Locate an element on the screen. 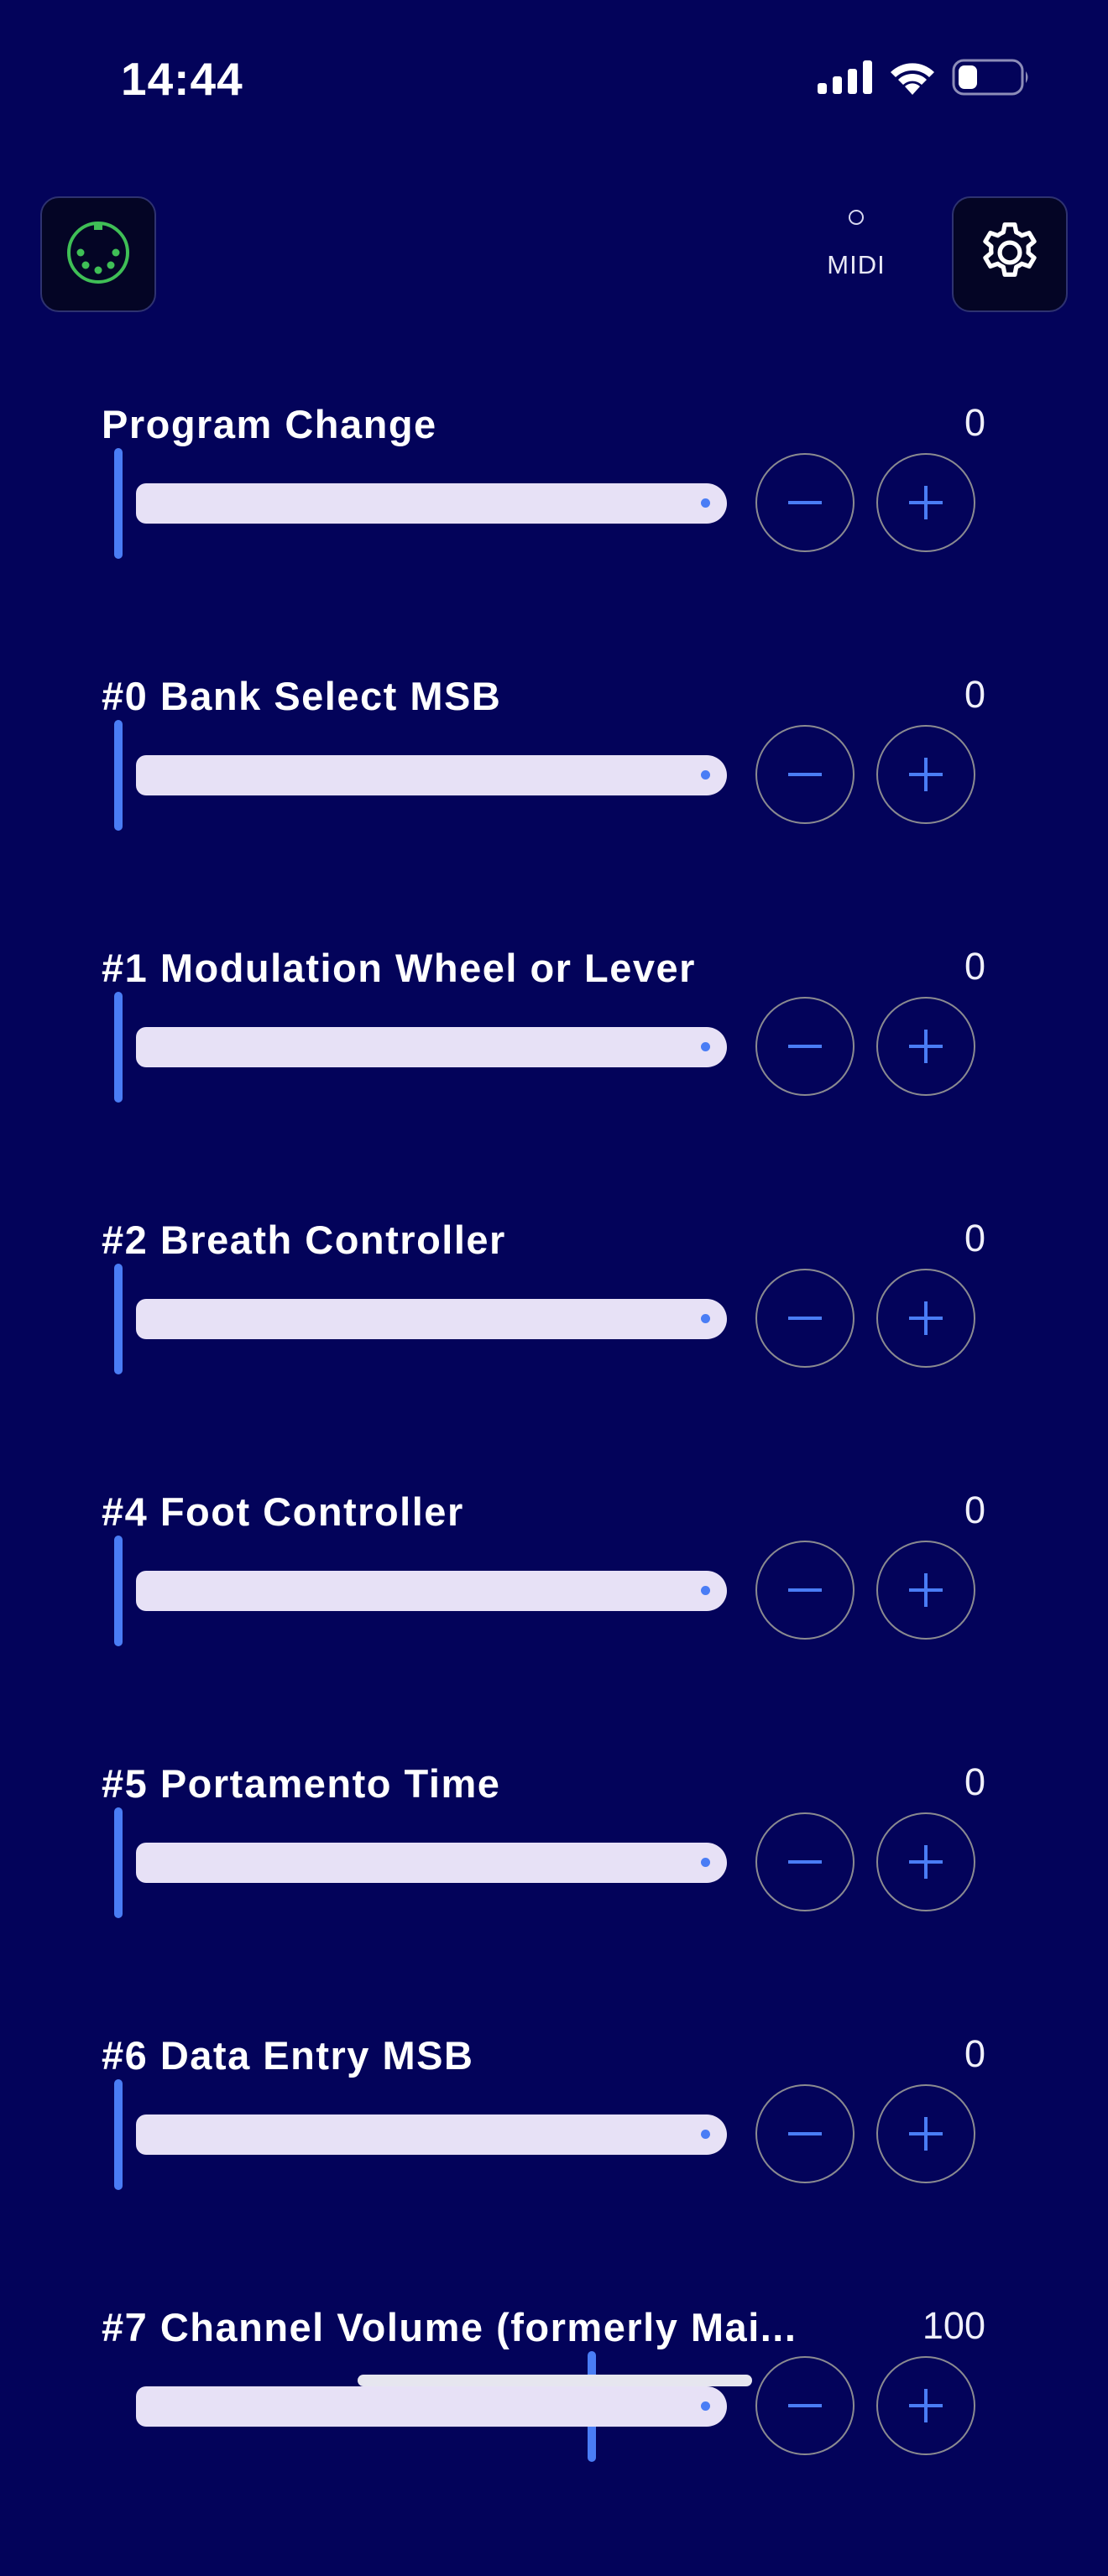 Image resolution: width=1108 pixels, height=2576 pixels. control-name: #1 Modulation Wheel or Lever is located at coordinates (399, 968).